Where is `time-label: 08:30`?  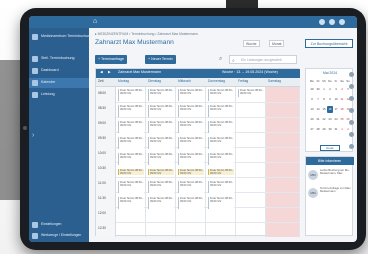 time-label: 08:30 is located at coordinates (102, 108).